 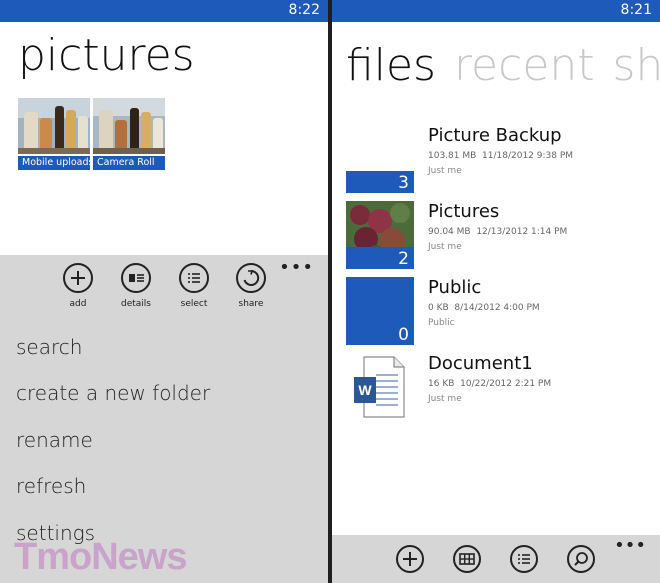 I want to click on list-item: 0 Public 0 KB 8/14/2012 4:00 PM Public, so click(x=501, y=311).